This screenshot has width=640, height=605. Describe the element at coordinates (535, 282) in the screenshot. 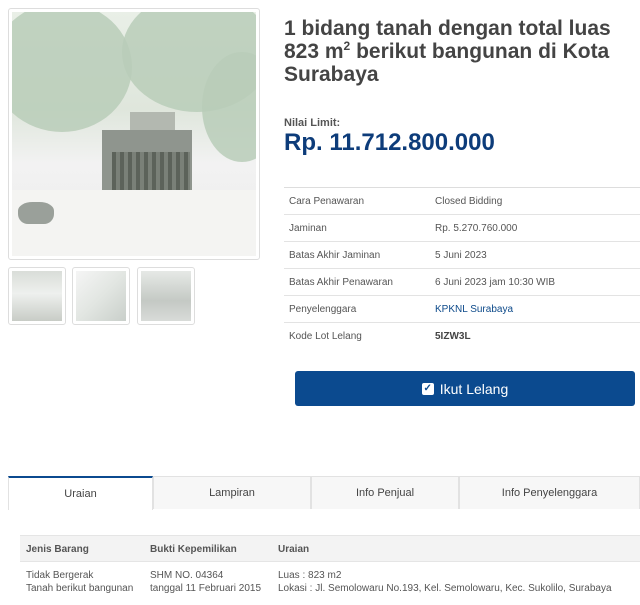

I see `info-value: 6 Juni 2023 jam 10:30 WIB` at that location.